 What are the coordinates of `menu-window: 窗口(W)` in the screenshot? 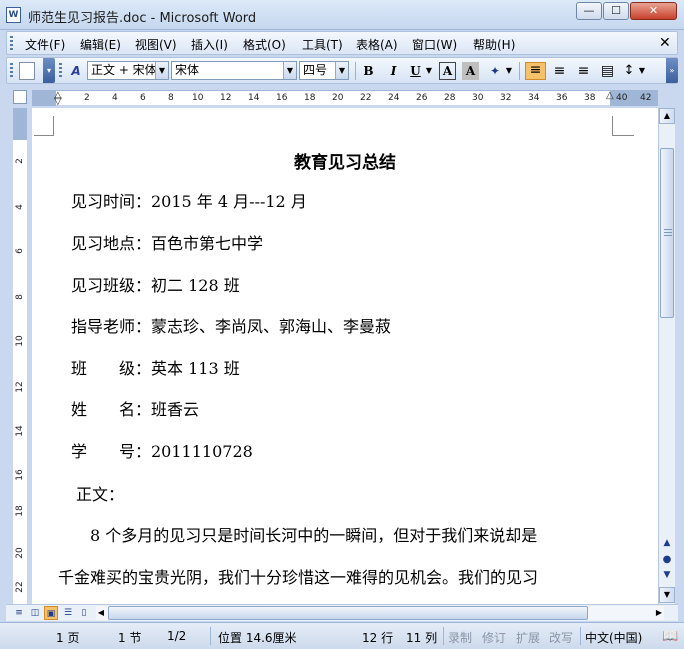 It's located at (434, 44).